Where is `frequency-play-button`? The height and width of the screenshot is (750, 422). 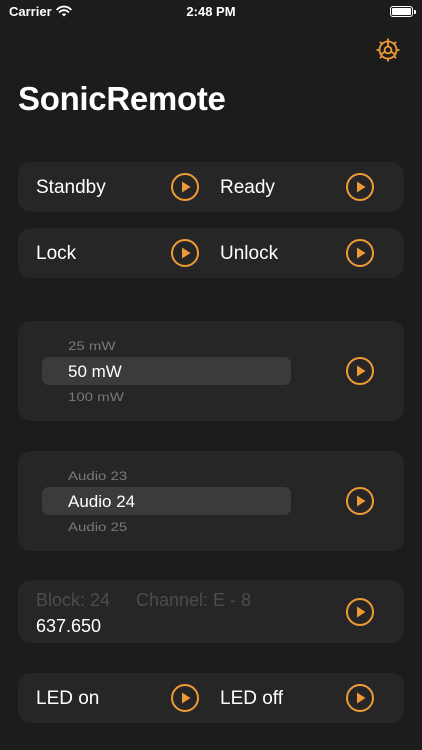
frequency-play-button is located at coordinates (360, 612).